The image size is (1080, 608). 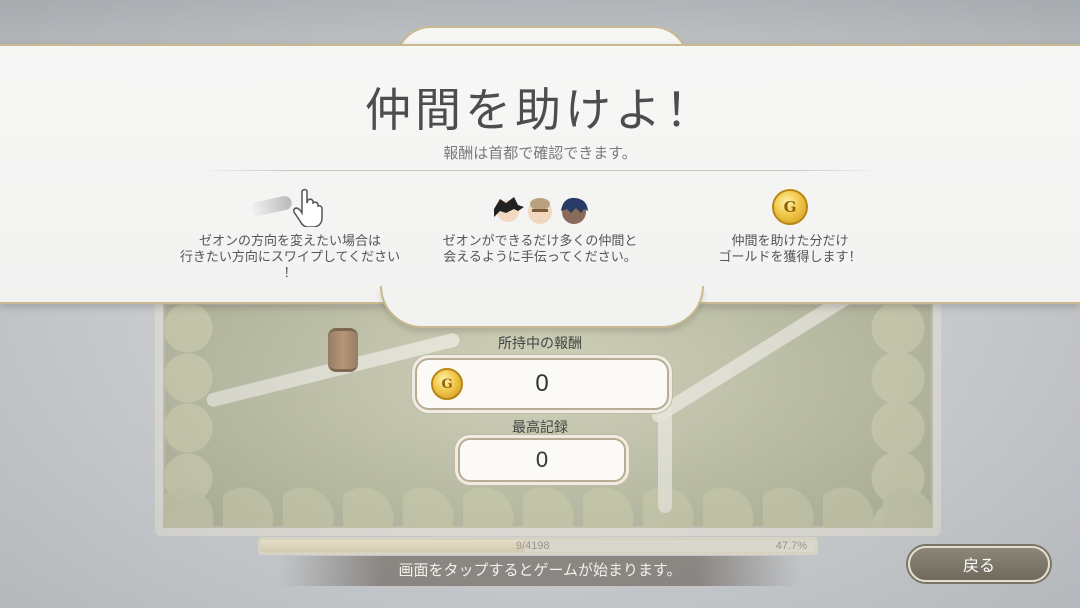 What do you see at coordinates (791, 546) in the screenshot?
I see `progress-percent: 47.7%` at bounding box center [791, 546].